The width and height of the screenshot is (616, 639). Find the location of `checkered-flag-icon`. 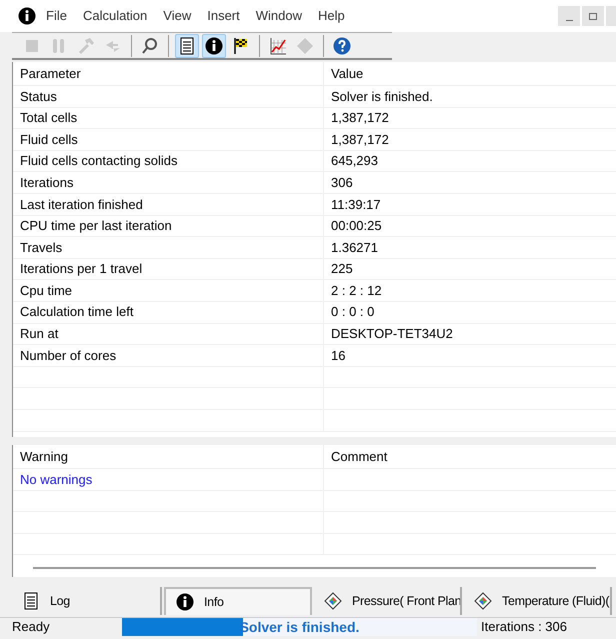

checkered-flag-icon is located at coordinates (241, 45).